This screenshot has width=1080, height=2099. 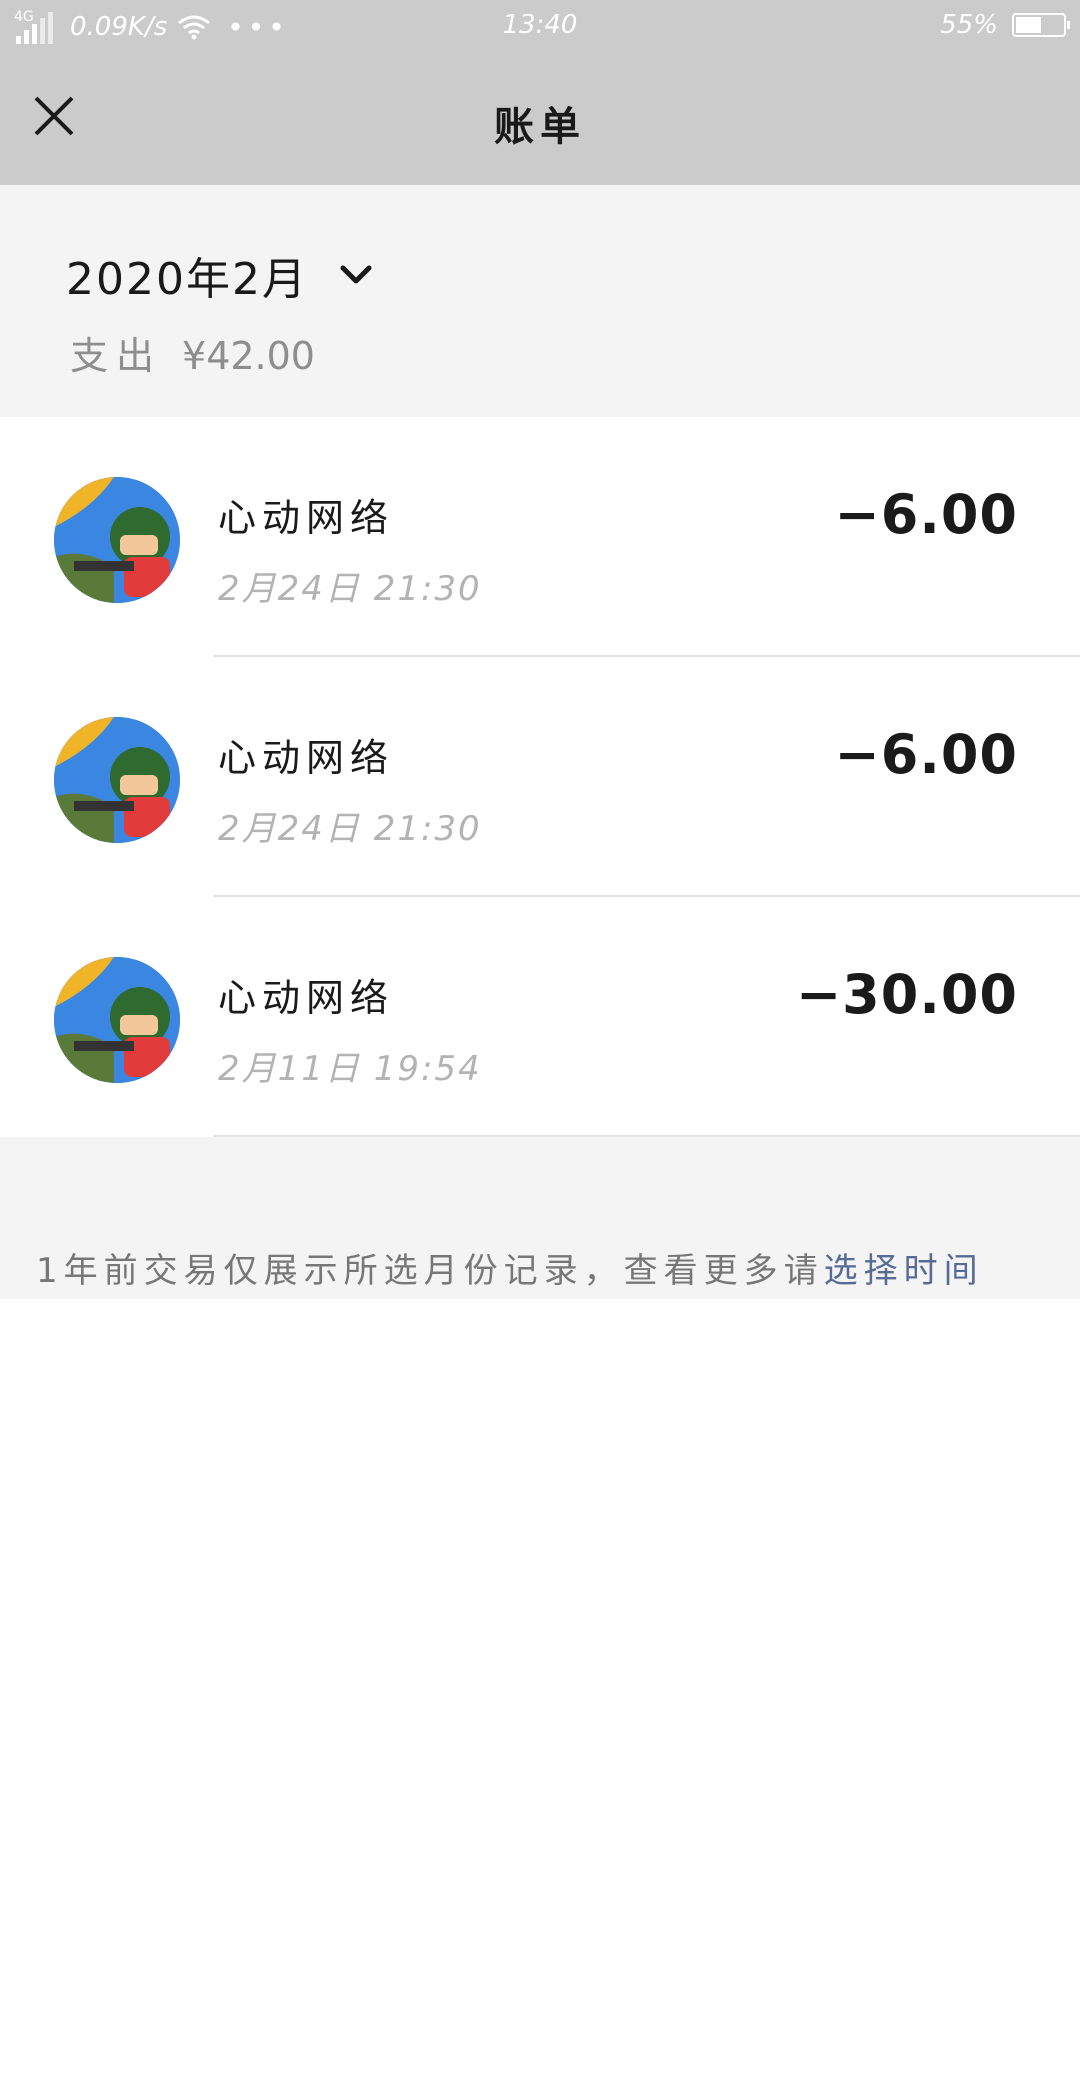 I want to click on nav-bar: 账单, so click(x=540, y=118).